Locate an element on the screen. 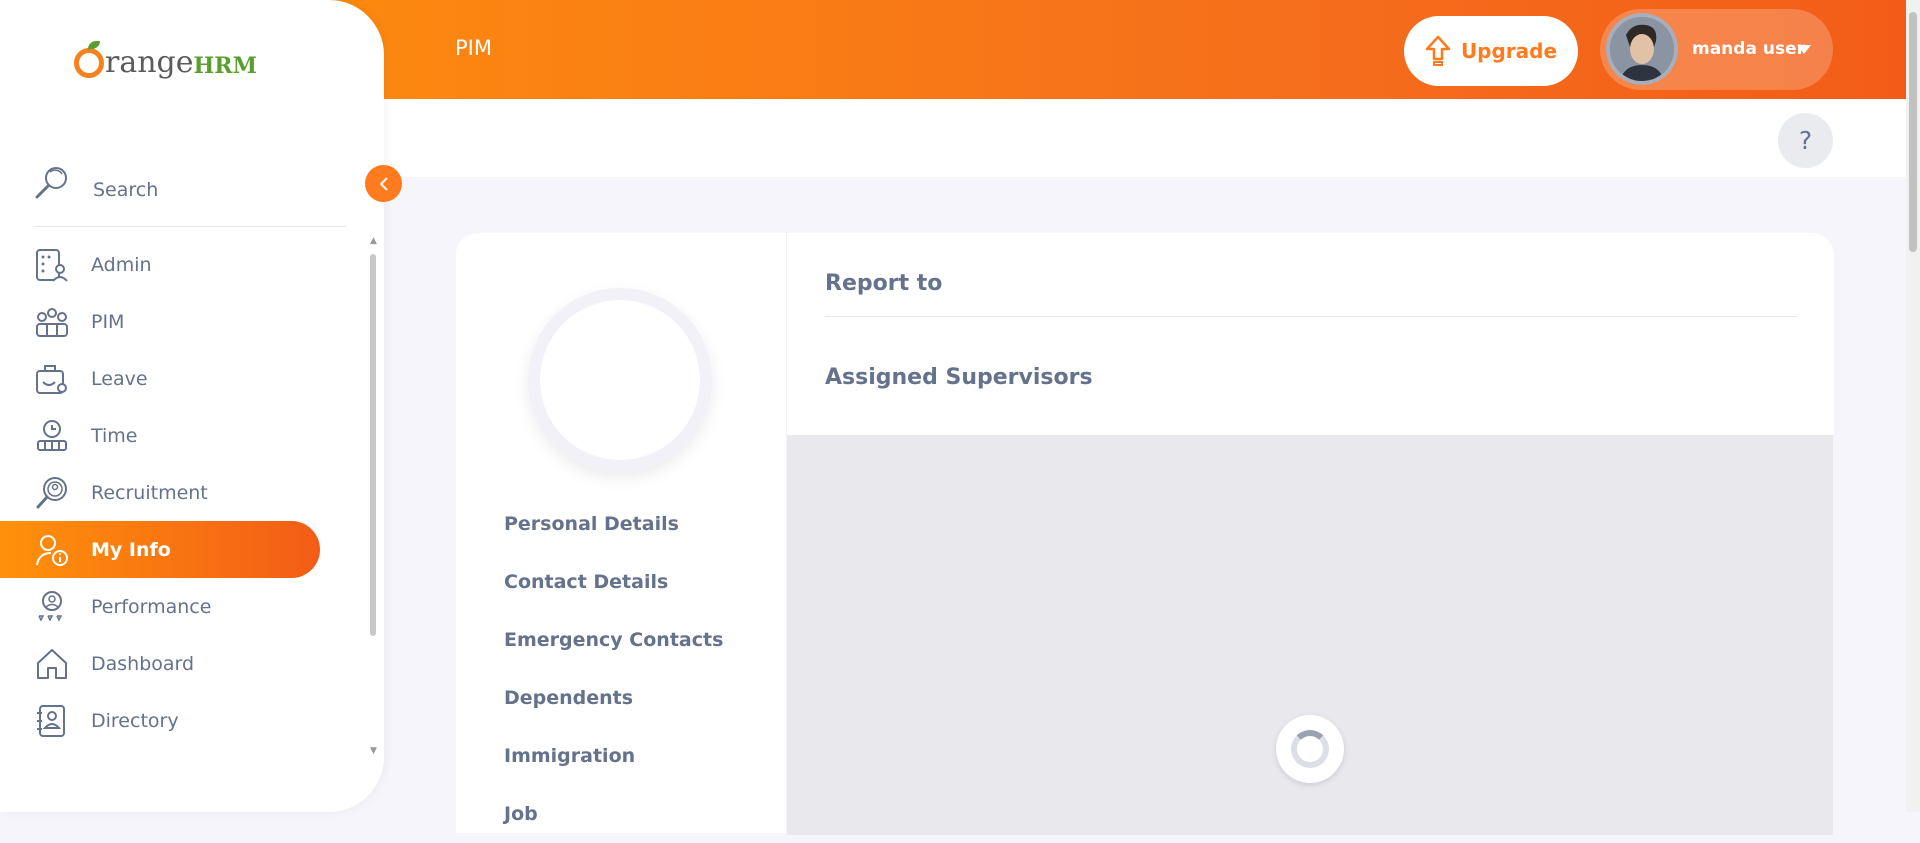 This screenshot has height=843, width=1920. sidebar-item-label: PIM is located at coordinates (108, 321).